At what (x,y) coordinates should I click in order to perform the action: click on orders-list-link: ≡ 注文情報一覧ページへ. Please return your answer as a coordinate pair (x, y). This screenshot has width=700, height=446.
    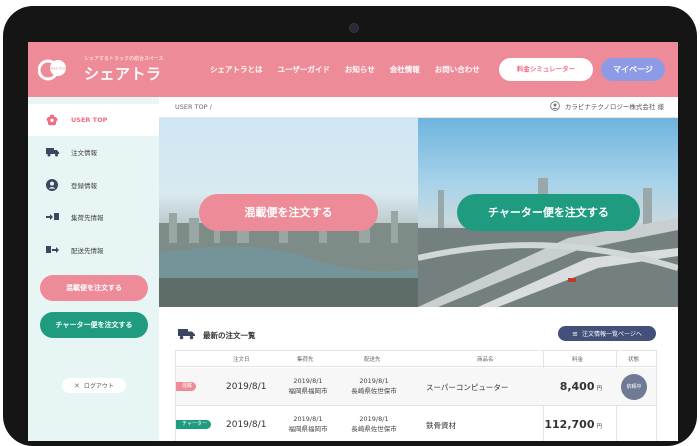
    Looking at the image, I should click on (607, 333).